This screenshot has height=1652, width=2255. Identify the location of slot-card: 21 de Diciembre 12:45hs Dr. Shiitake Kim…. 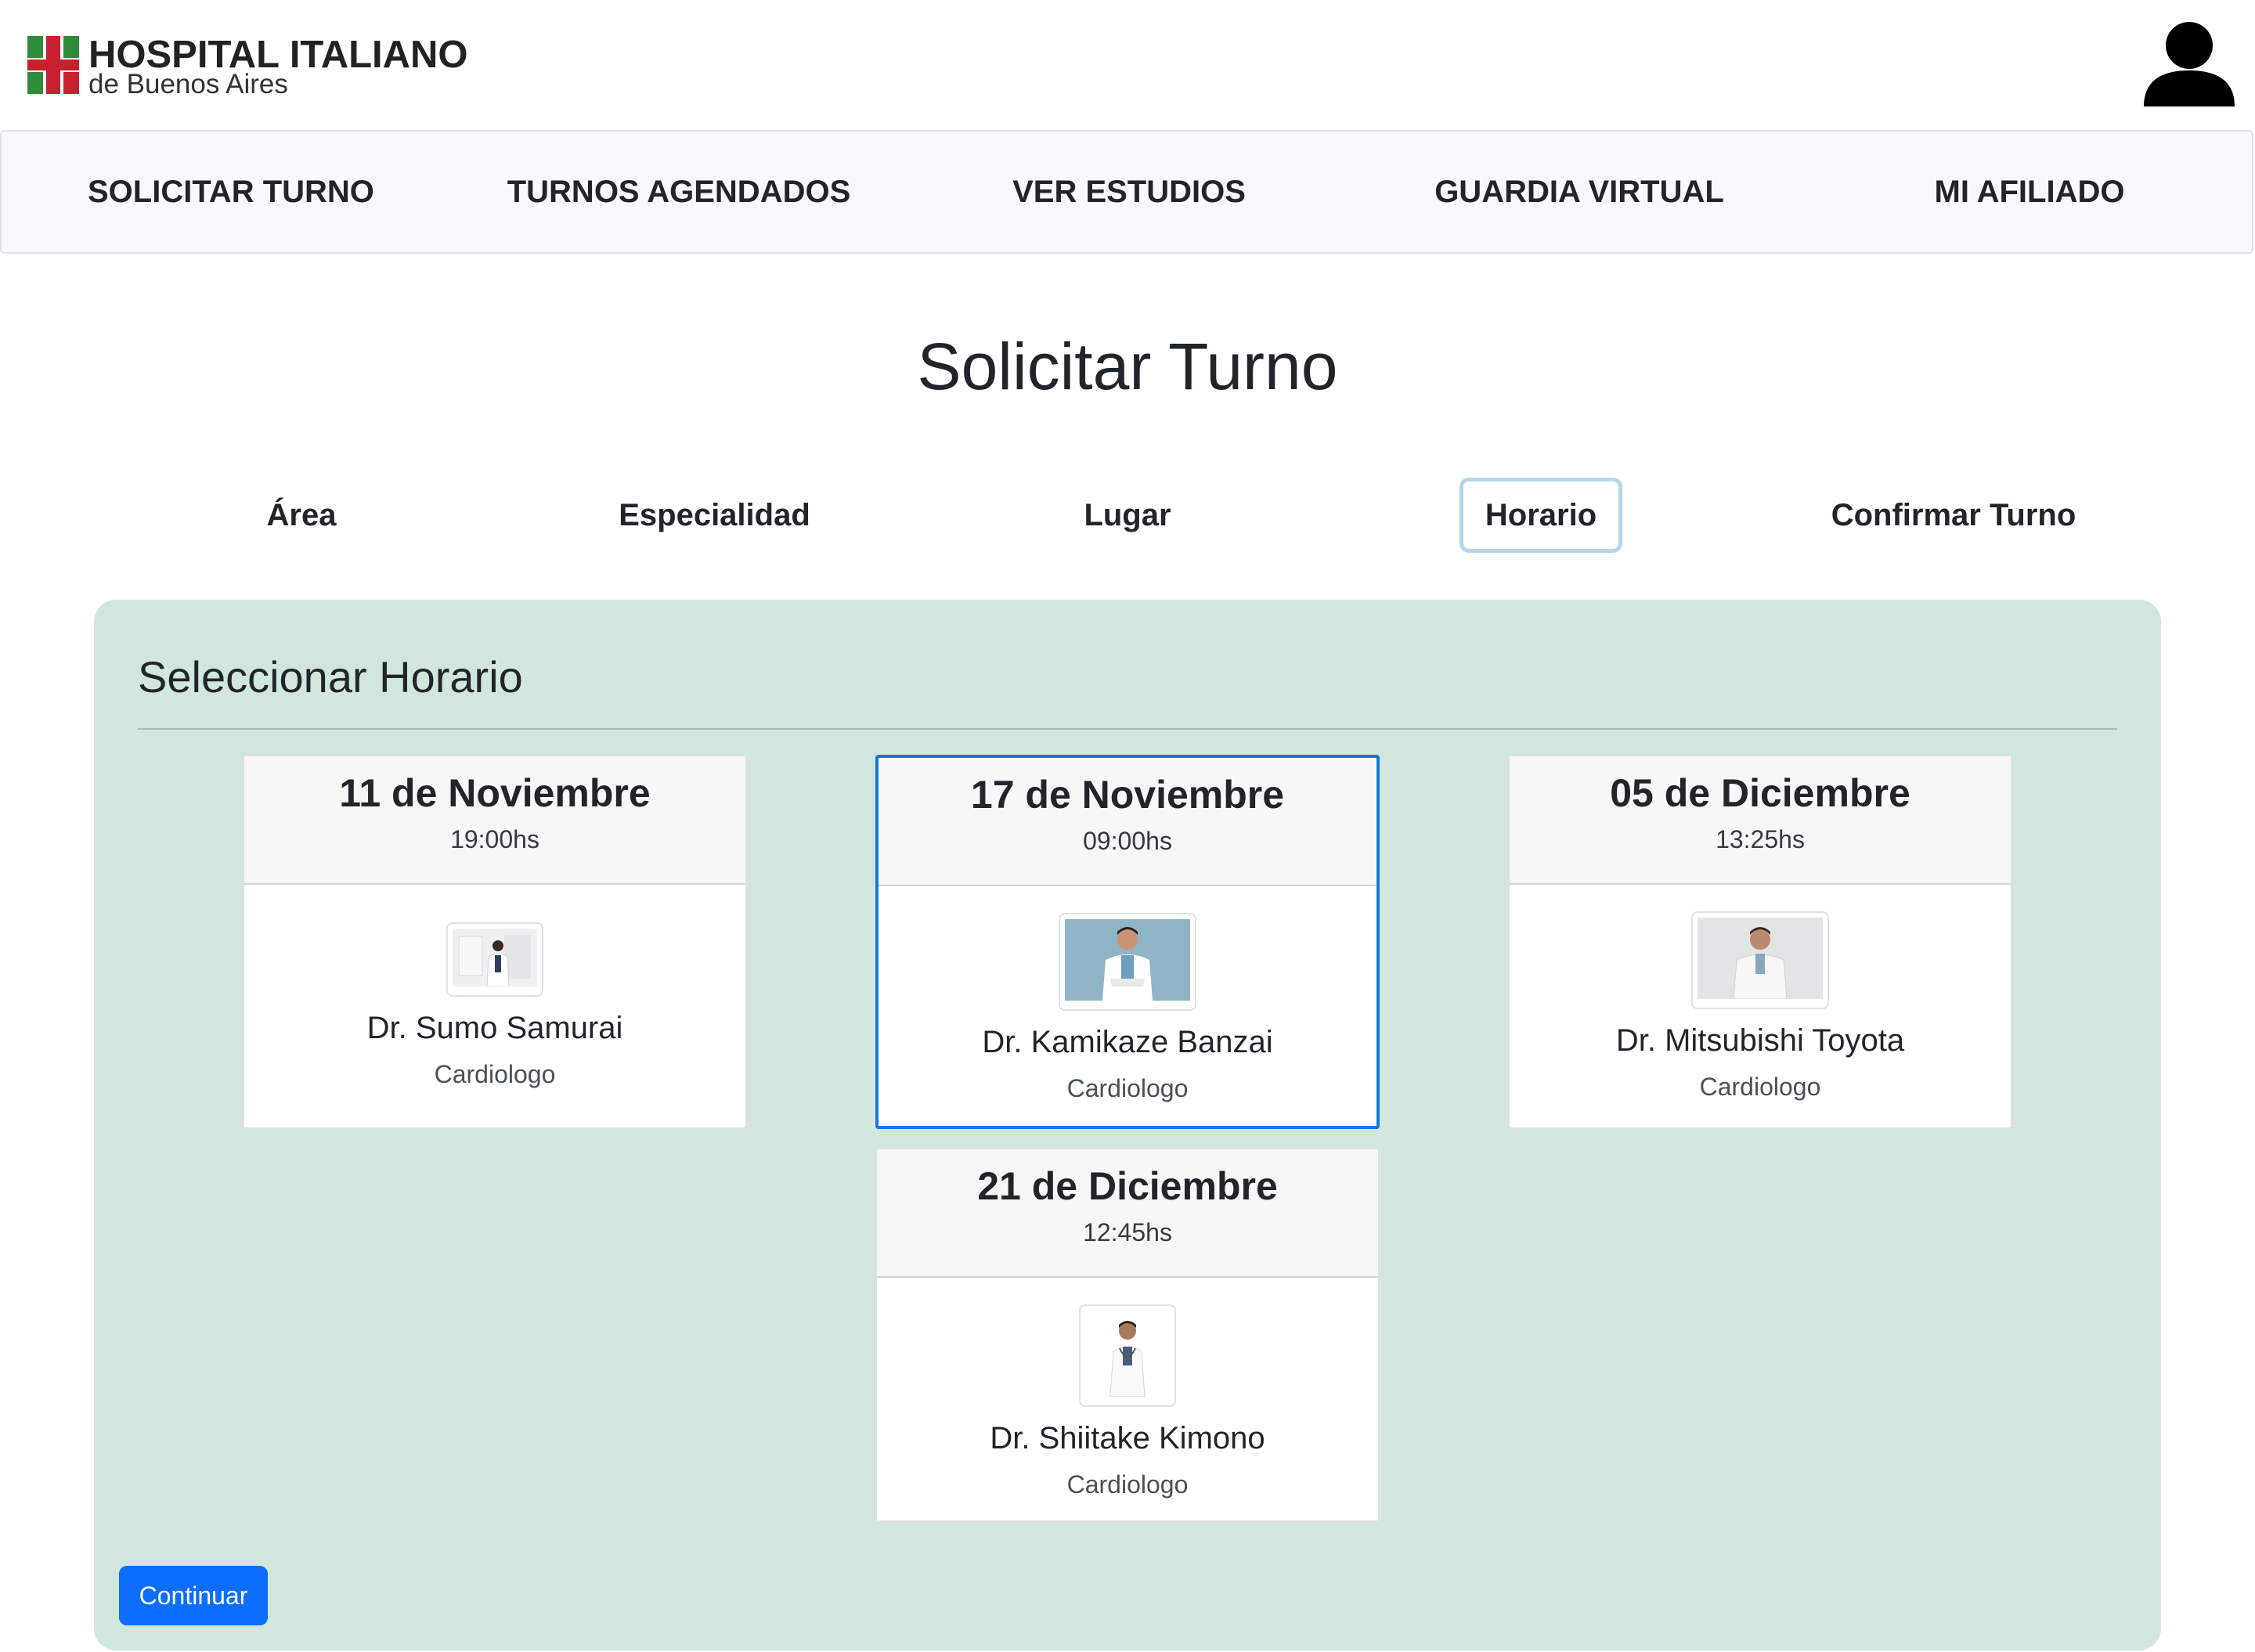
(1127, 1335).